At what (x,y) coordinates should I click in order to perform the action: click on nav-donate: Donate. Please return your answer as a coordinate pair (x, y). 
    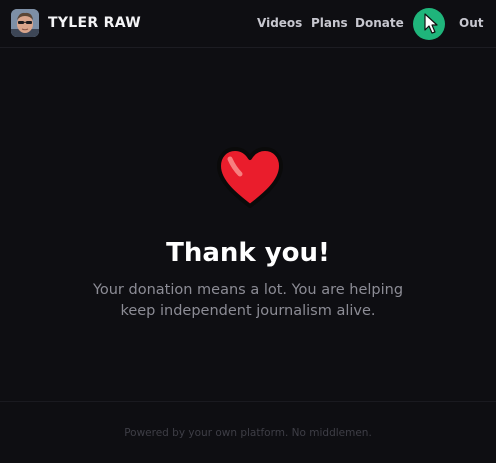
    Looking at the image, I should click on (379, 23).